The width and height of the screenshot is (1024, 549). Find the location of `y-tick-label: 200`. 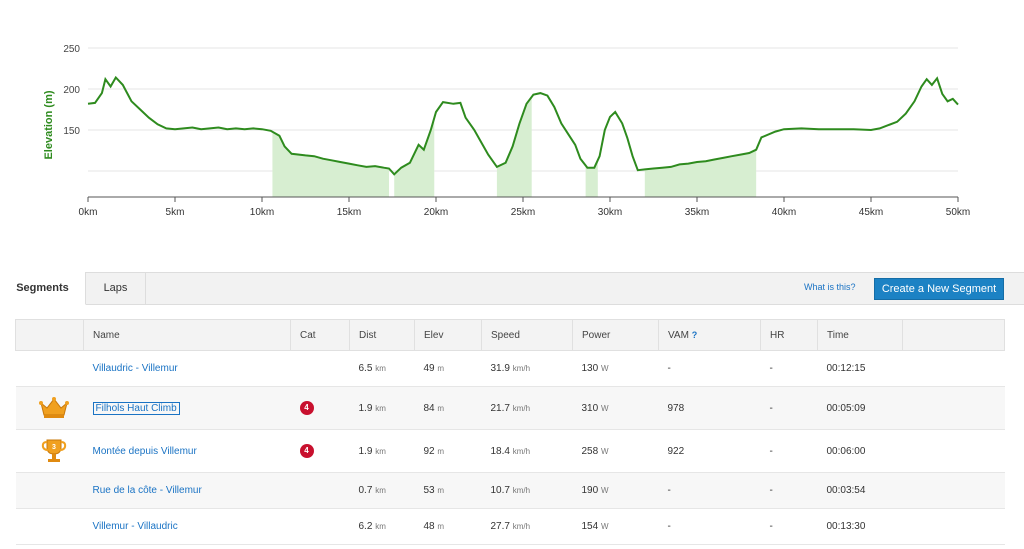

y-tick-label: 200 is located at coordinates (71, 90).